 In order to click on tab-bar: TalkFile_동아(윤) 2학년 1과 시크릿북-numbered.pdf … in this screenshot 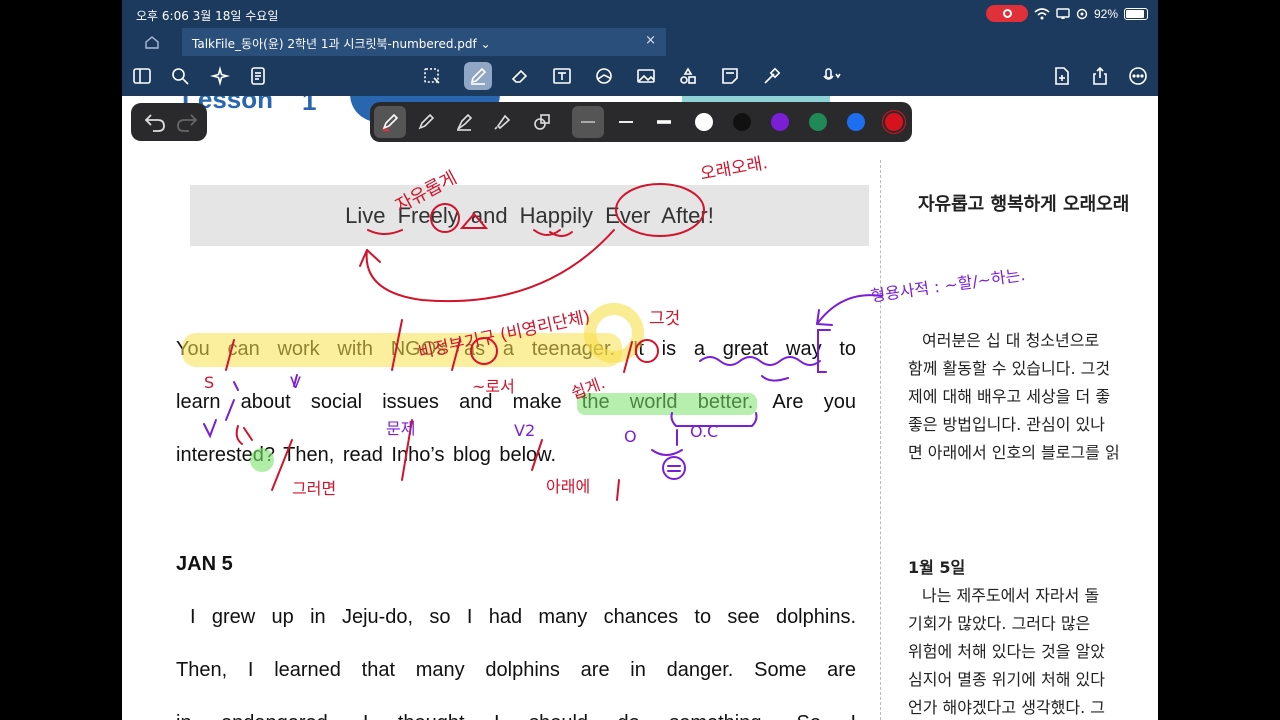, I will do `click(640, 42)`.